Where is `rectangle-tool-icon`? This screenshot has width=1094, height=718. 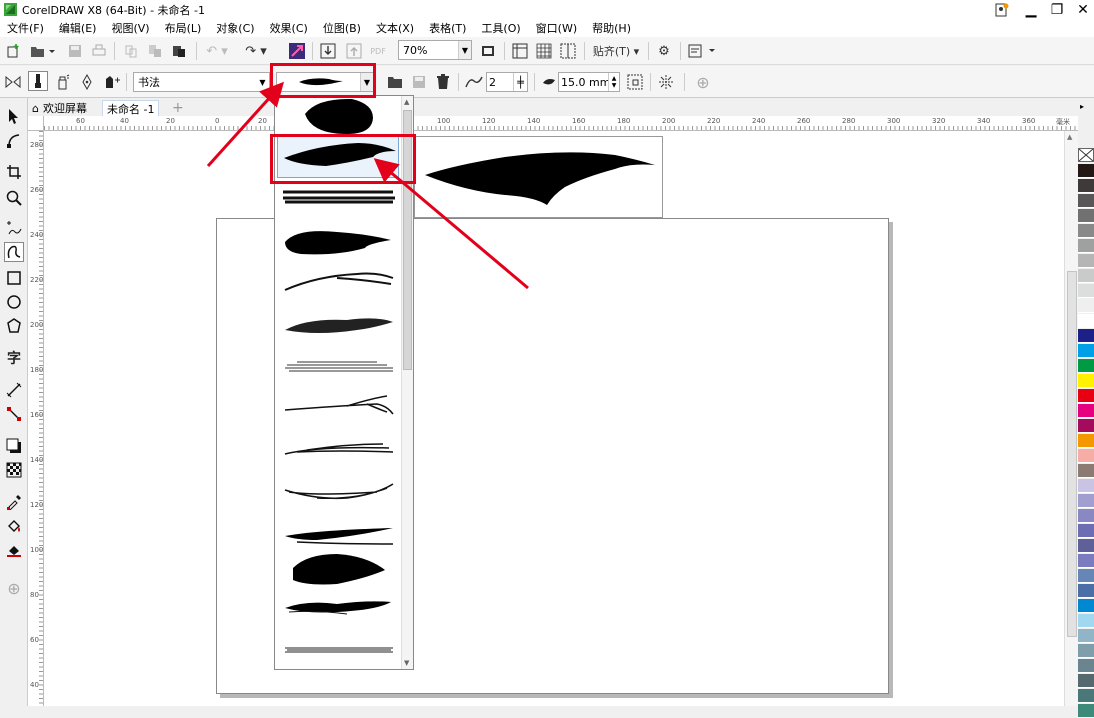 rectangle-tool-icon is located at coordinates (14, 278).